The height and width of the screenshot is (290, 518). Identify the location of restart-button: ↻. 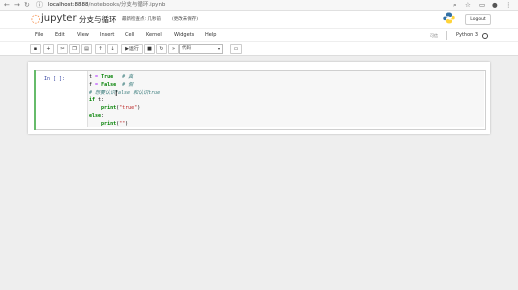
(161, 49).